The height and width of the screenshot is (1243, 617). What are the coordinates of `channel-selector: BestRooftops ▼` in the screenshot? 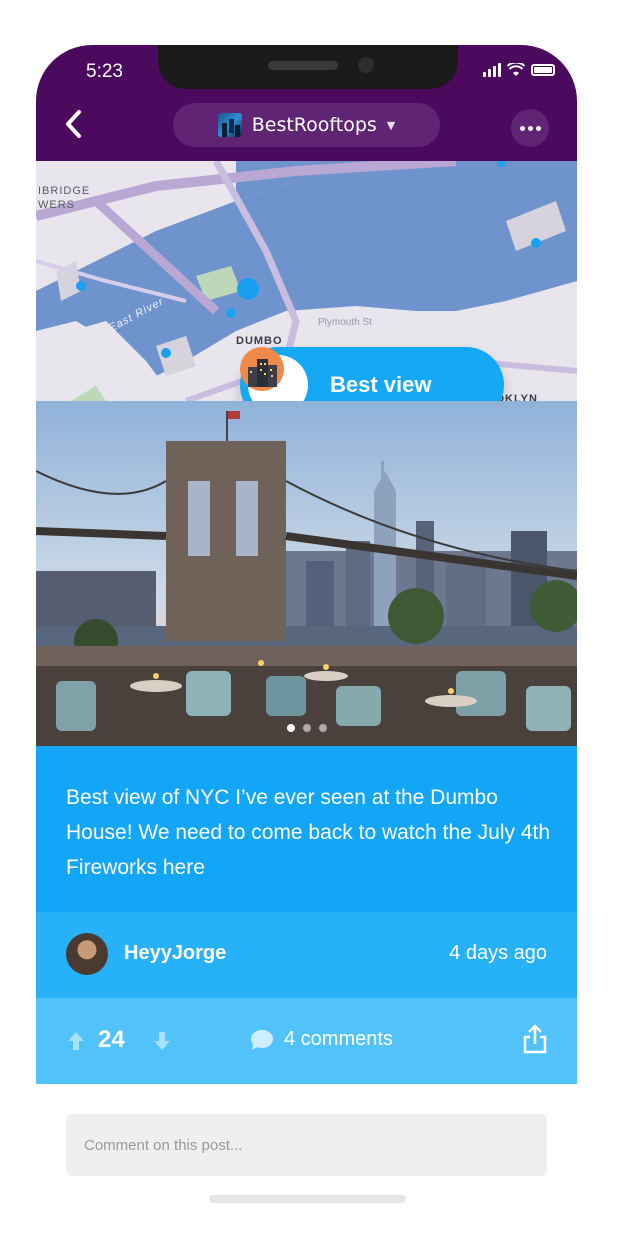 It's located at (306, 125).